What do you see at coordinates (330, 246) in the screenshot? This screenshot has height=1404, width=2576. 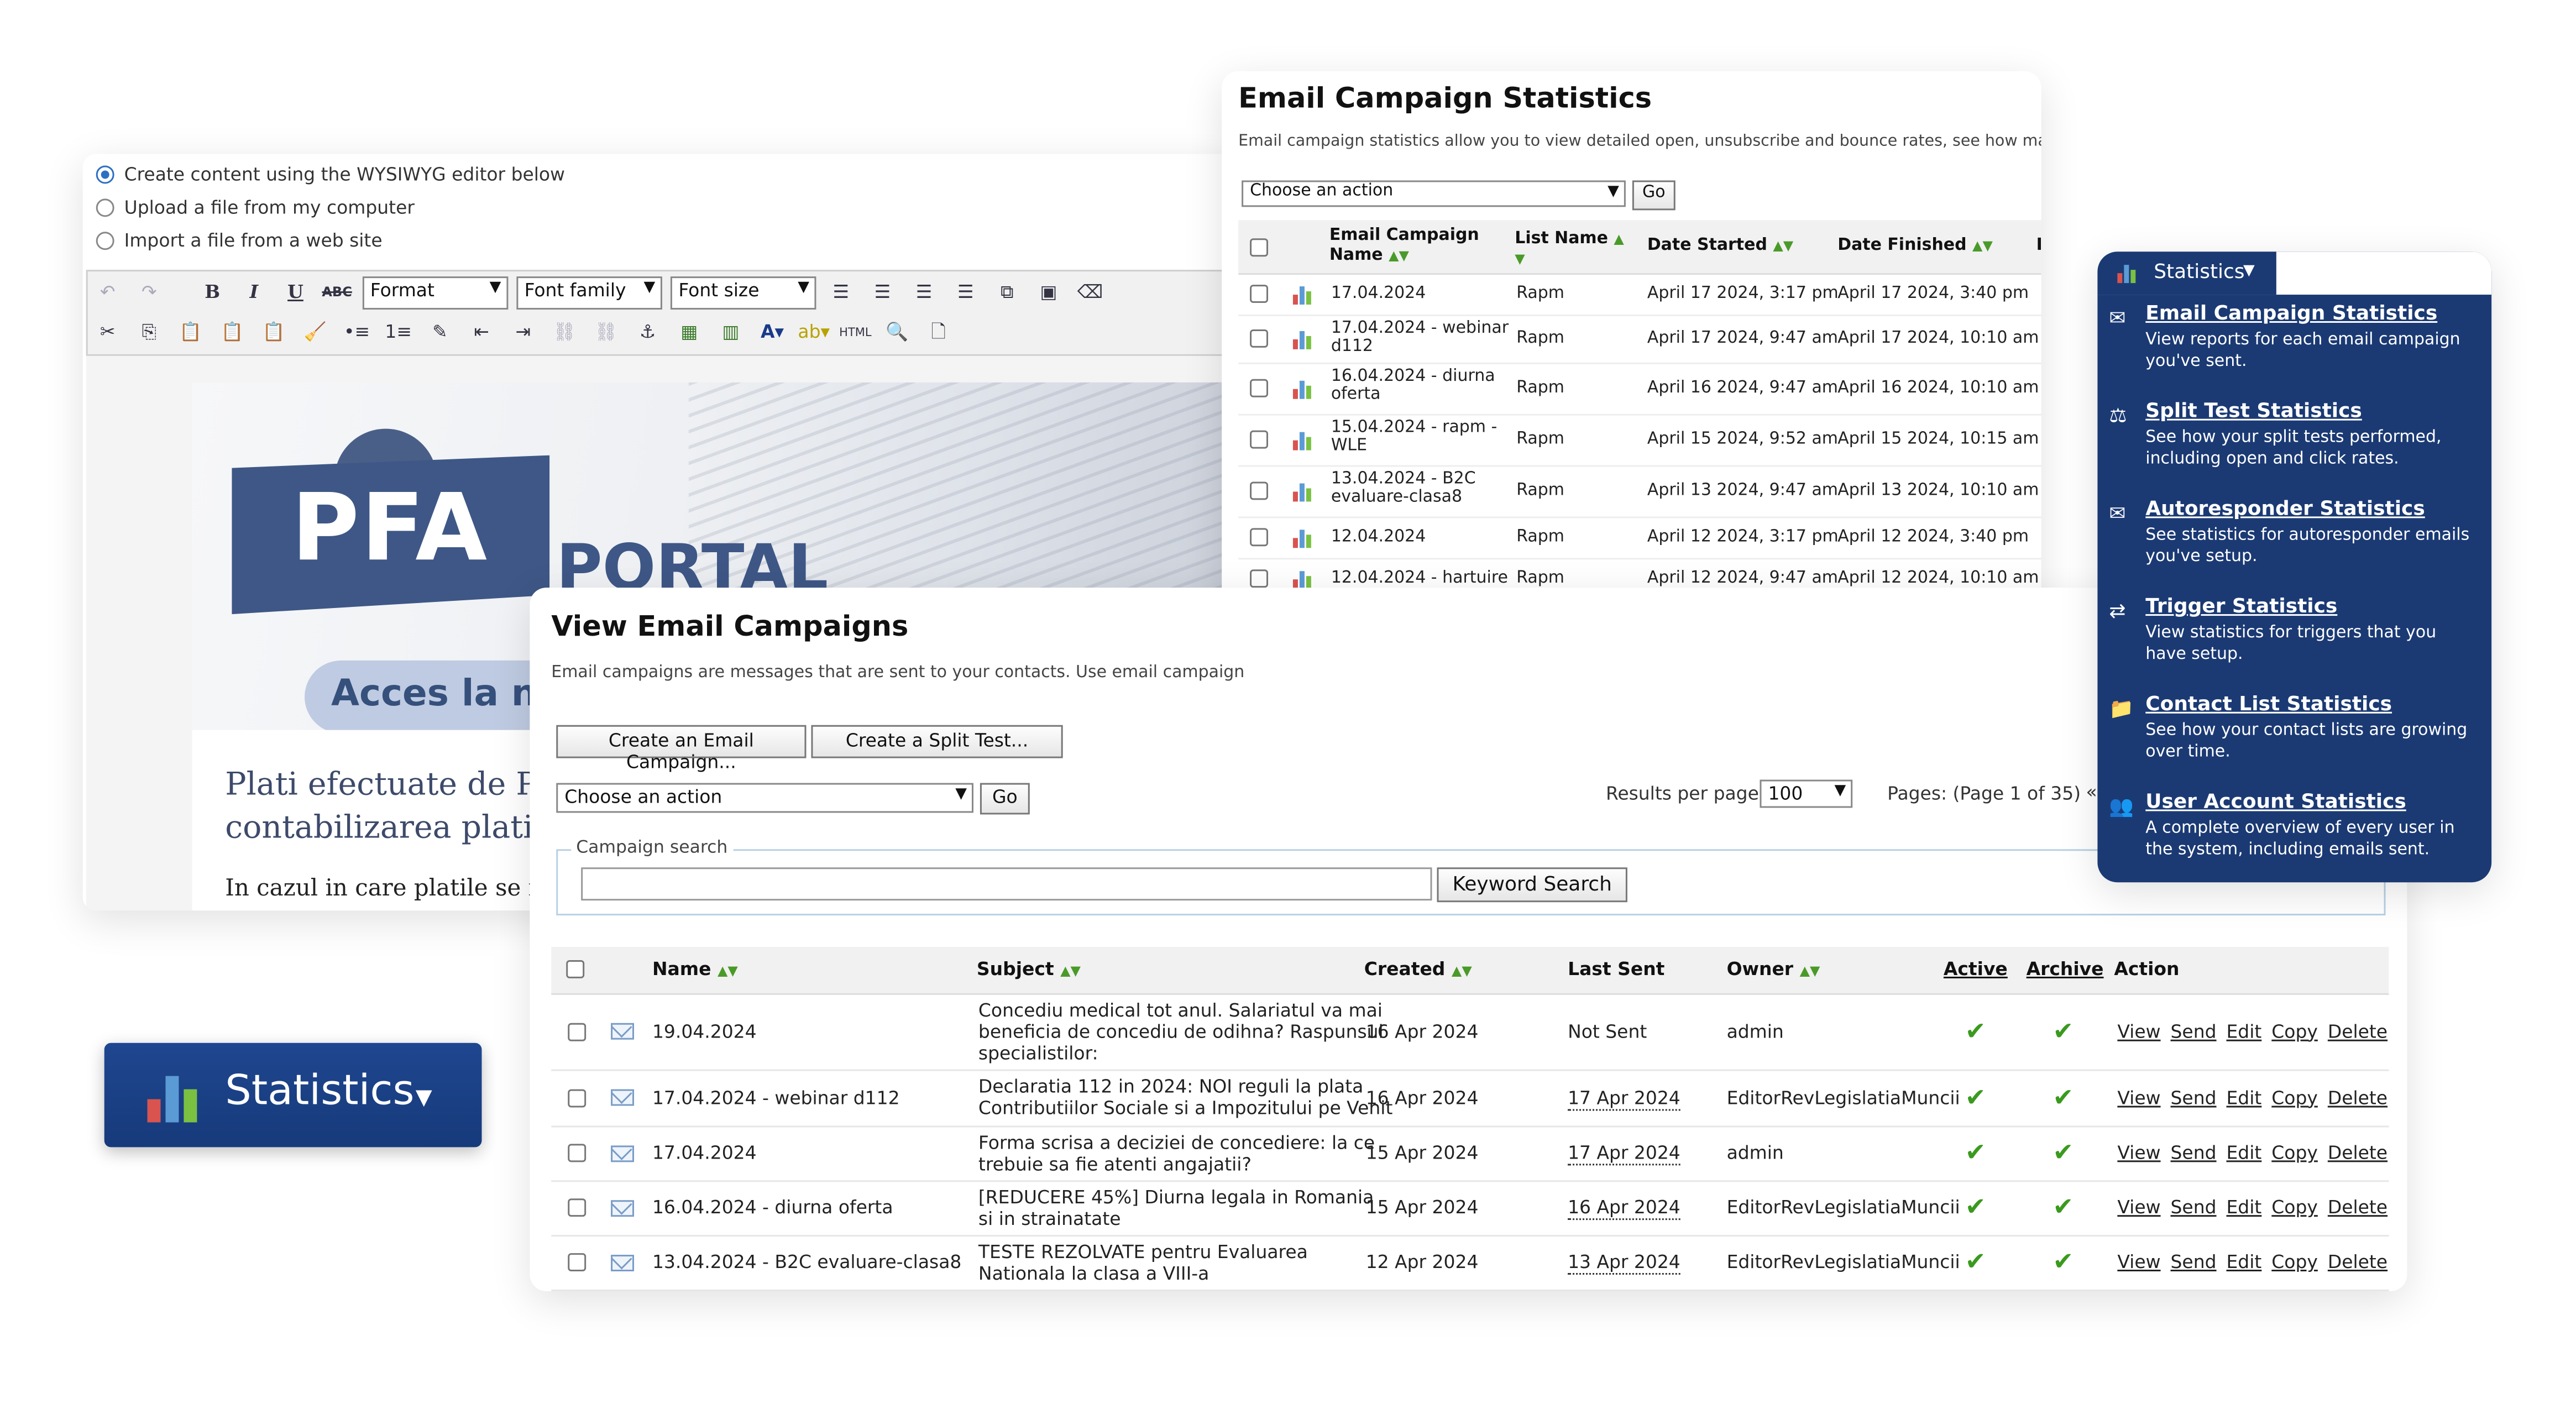 I see `radio-option: Import a file from a web site` at bounding box center [330, 246].